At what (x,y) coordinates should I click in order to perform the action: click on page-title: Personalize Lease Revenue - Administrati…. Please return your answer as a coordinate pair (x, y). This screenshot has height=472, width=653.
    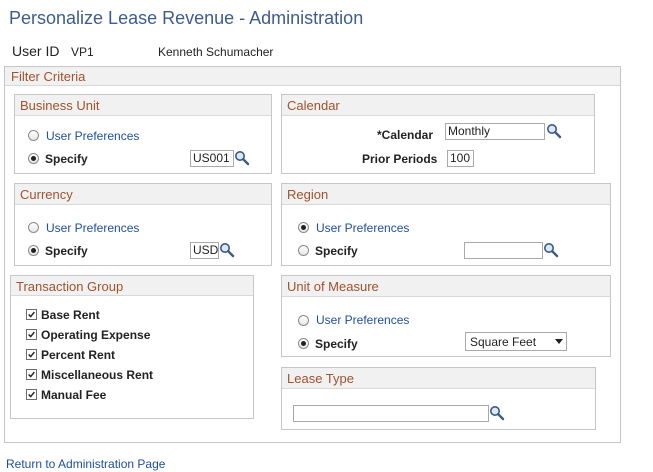
    Looking at the image, I should click on (186, 18).